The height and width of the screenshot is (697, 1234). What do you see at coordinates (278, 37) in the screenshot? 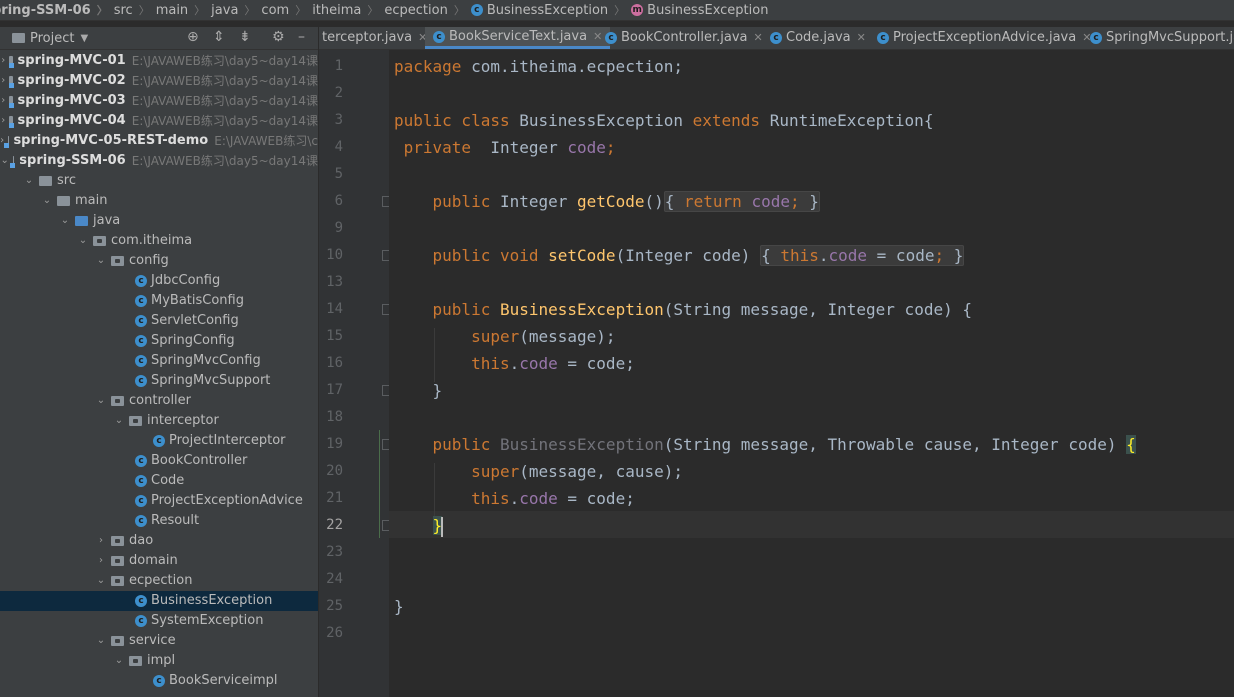
I see `gear-icon: ⚙` at bounding box center [278, 37].